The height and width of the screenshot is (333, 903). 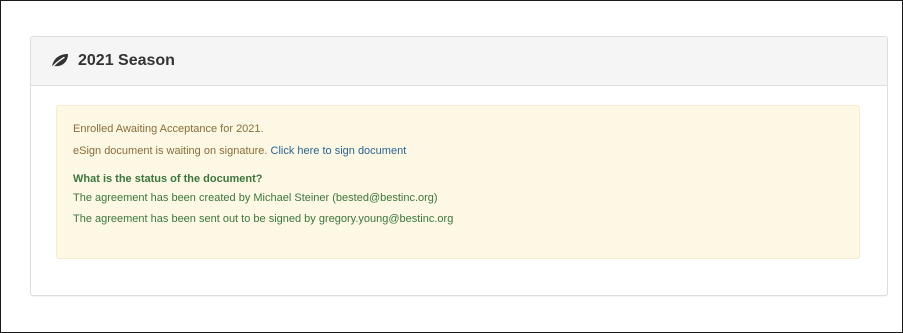 I want to click on sign-document-link: Click here to sign document, so click(x=339, y=151).